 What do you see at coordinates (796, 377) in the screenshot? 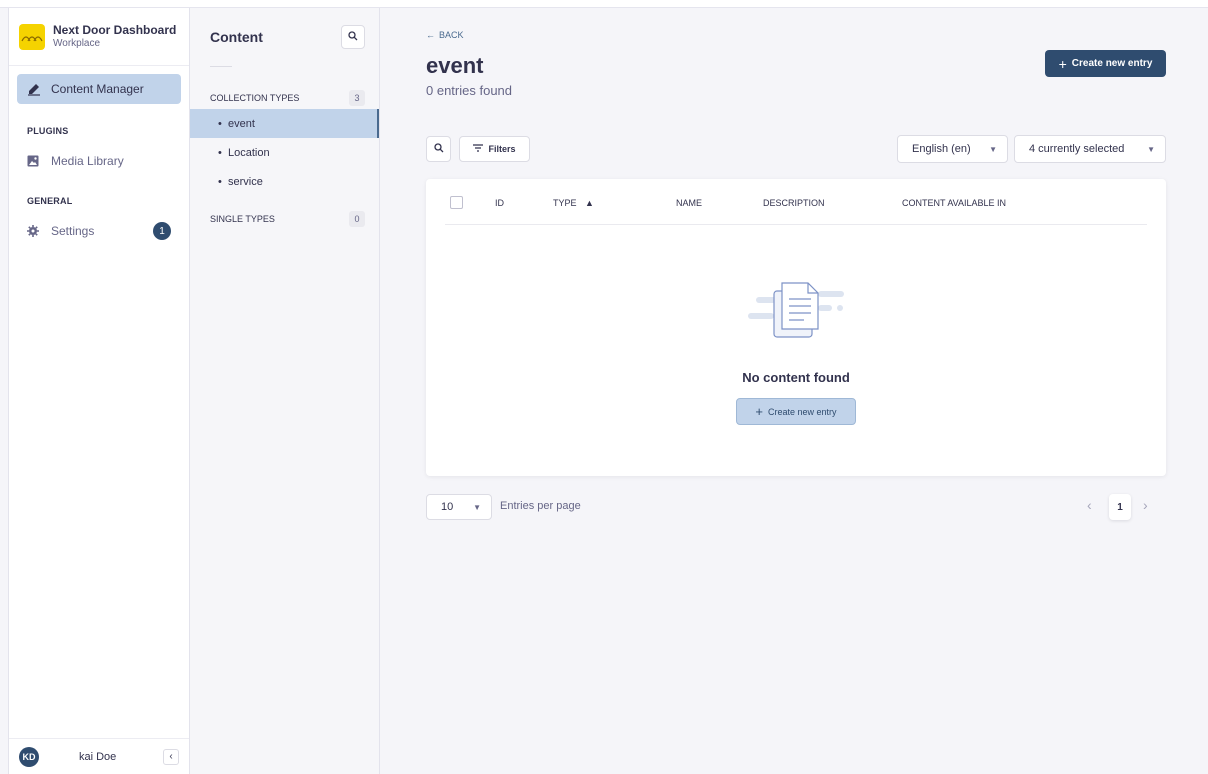
I see `empty-state-text: No content found` at bounding box center [796, 377].